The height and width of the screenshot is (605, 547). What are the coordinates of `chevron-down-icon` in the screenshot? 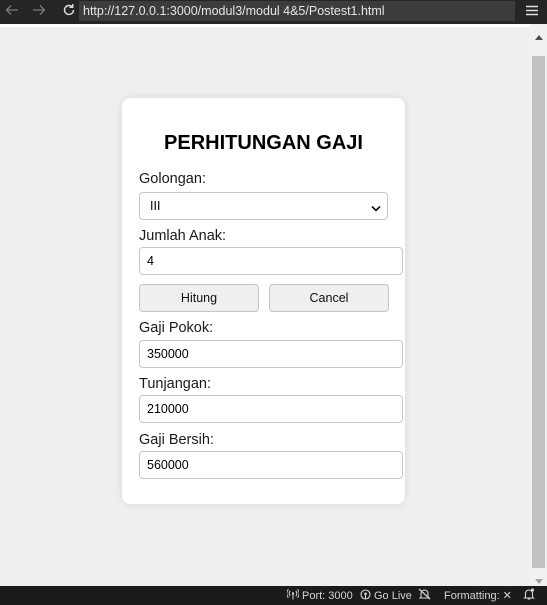 It's located at (376, 208).